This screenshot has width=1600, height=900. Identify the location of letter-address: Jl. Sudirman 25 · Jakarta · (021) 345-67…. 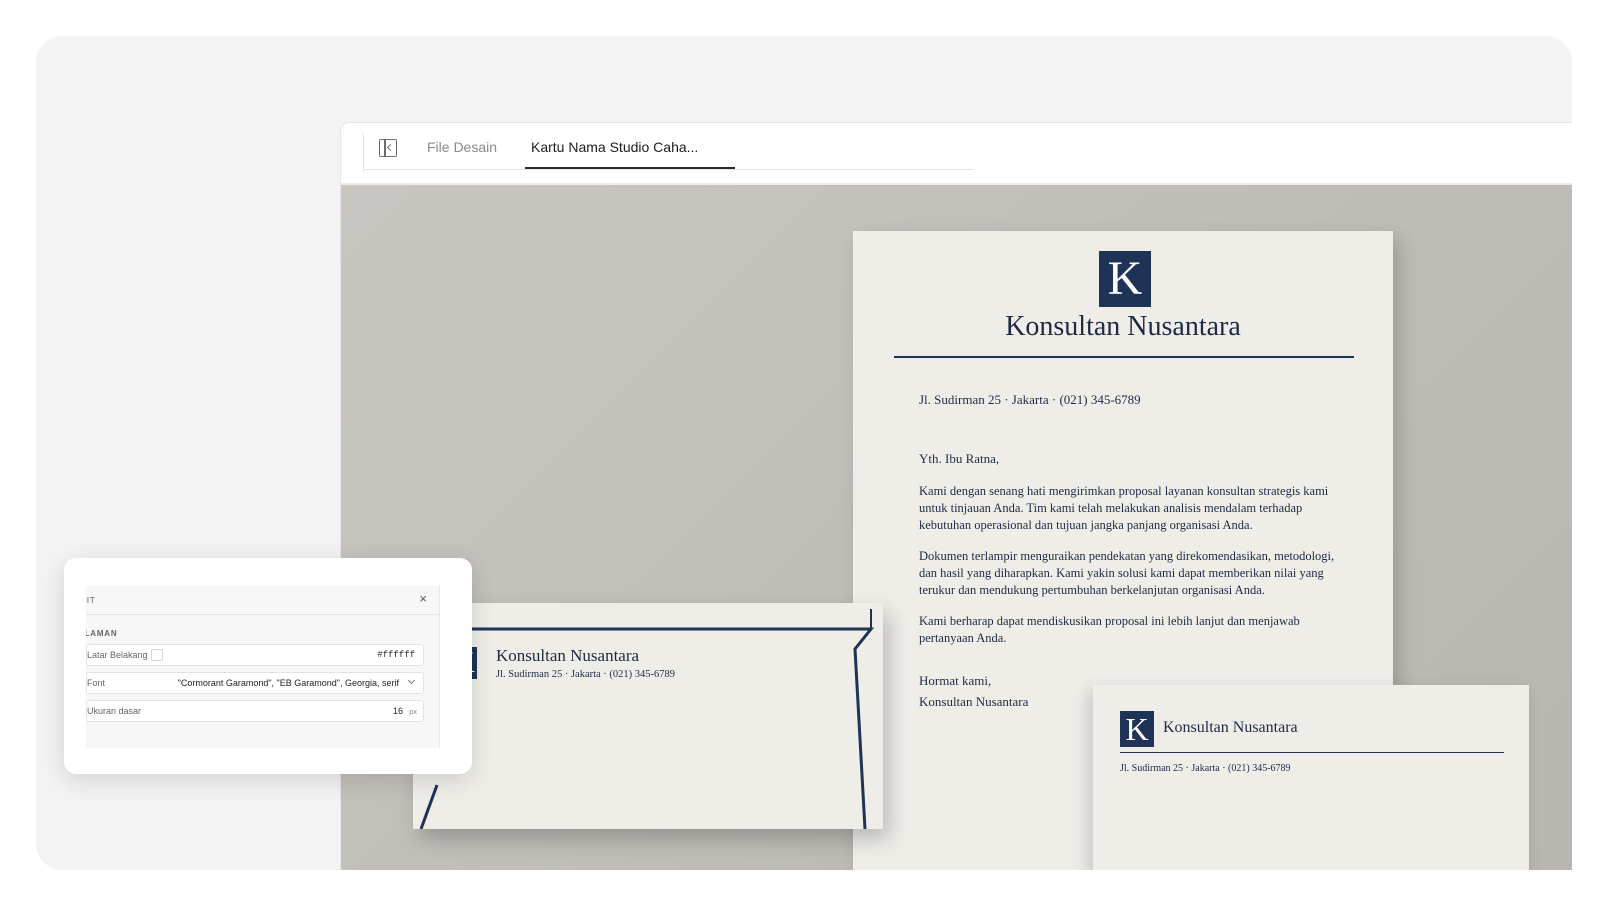
(1030, 399).